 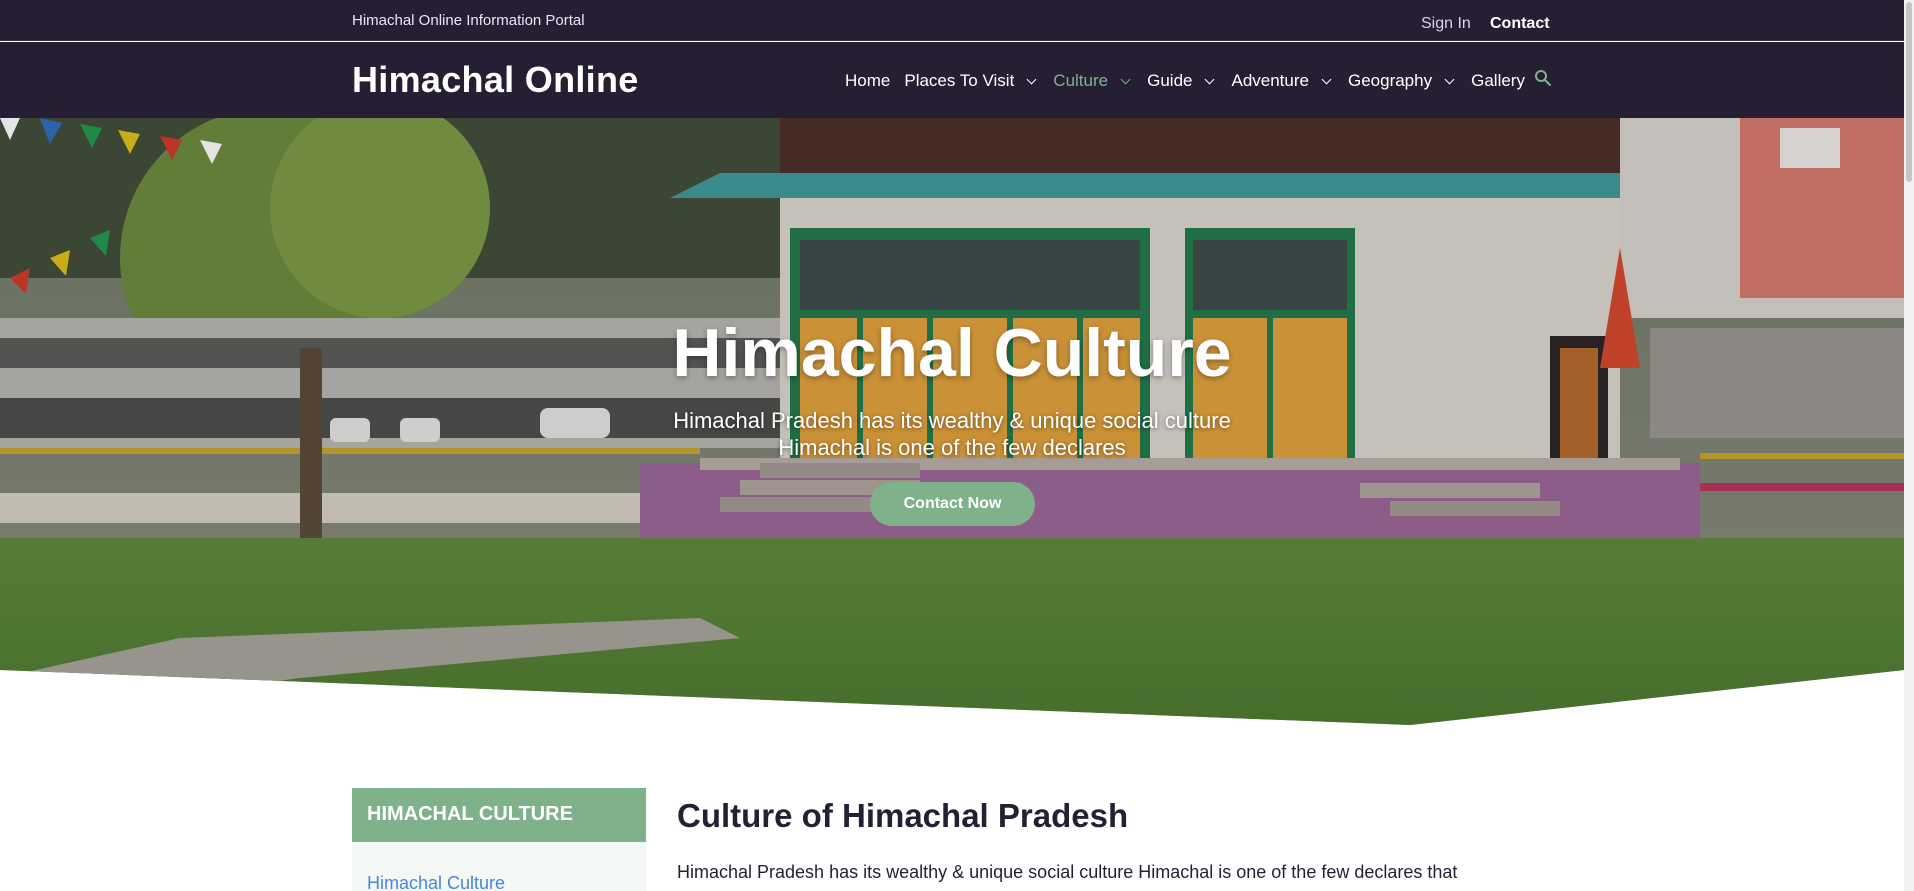 I want to click on nav-item-culture: Culture, so click(x=1093, y=81).